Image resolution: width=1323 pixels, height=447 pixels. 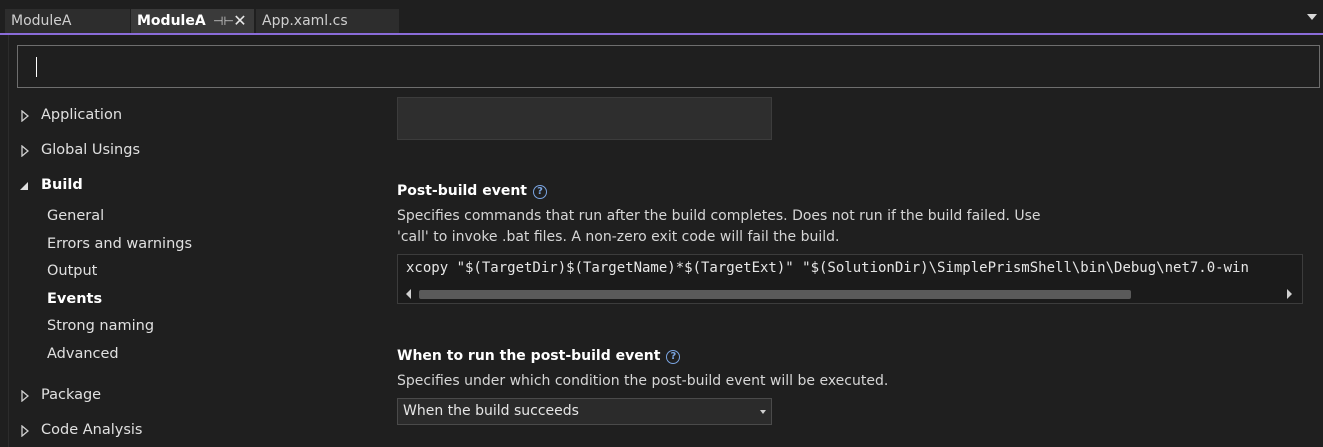 I want to click on post-build-event-heading: Post-build event?, so click(x=472, y=191).